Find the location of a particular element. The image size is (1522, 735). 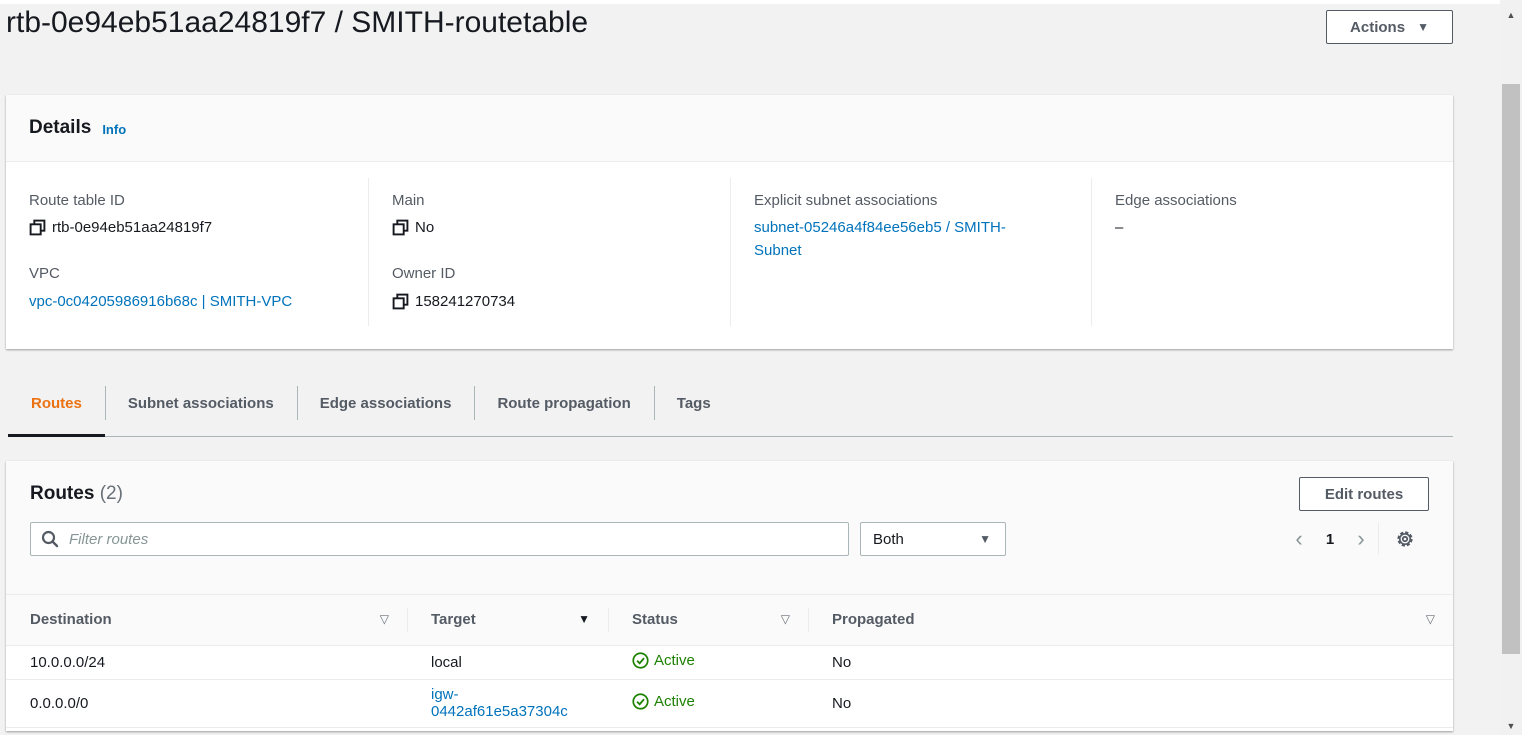

details-header: Details Info is located at coordinates (729, 128).